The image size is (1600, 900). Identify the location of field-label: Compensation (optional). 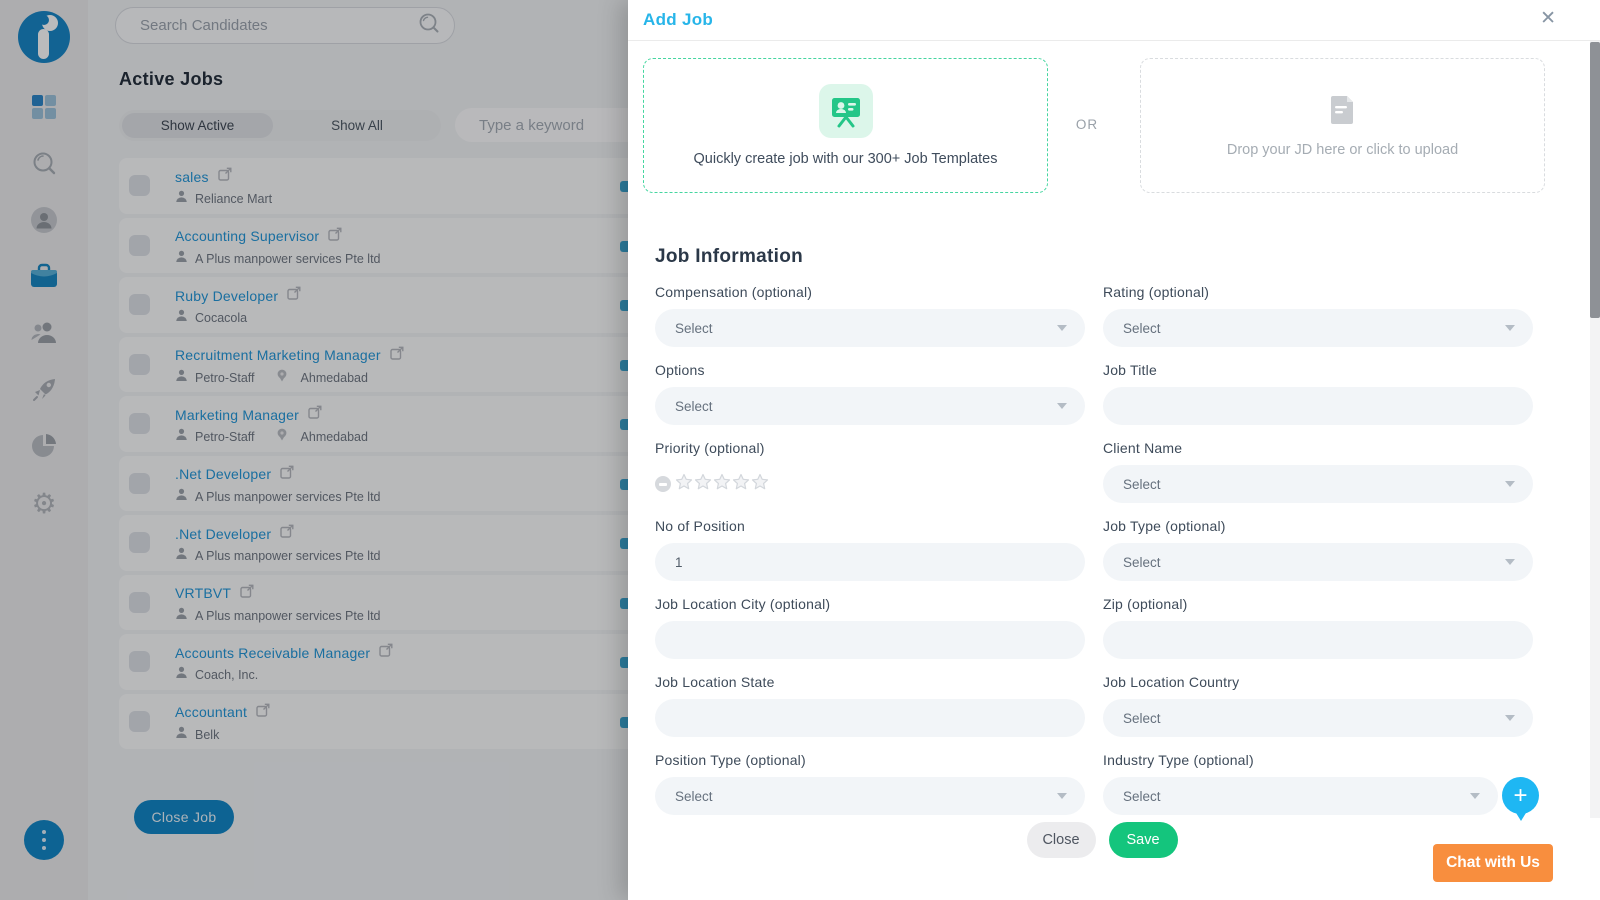
(734, 292).